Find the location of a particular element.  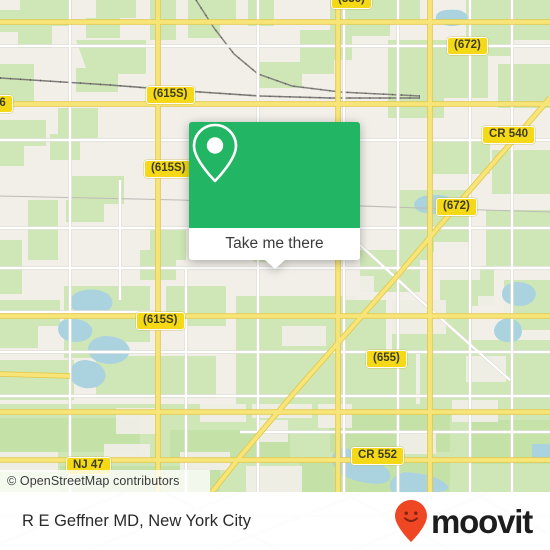

callout-header is located at coordinates (274, 175).